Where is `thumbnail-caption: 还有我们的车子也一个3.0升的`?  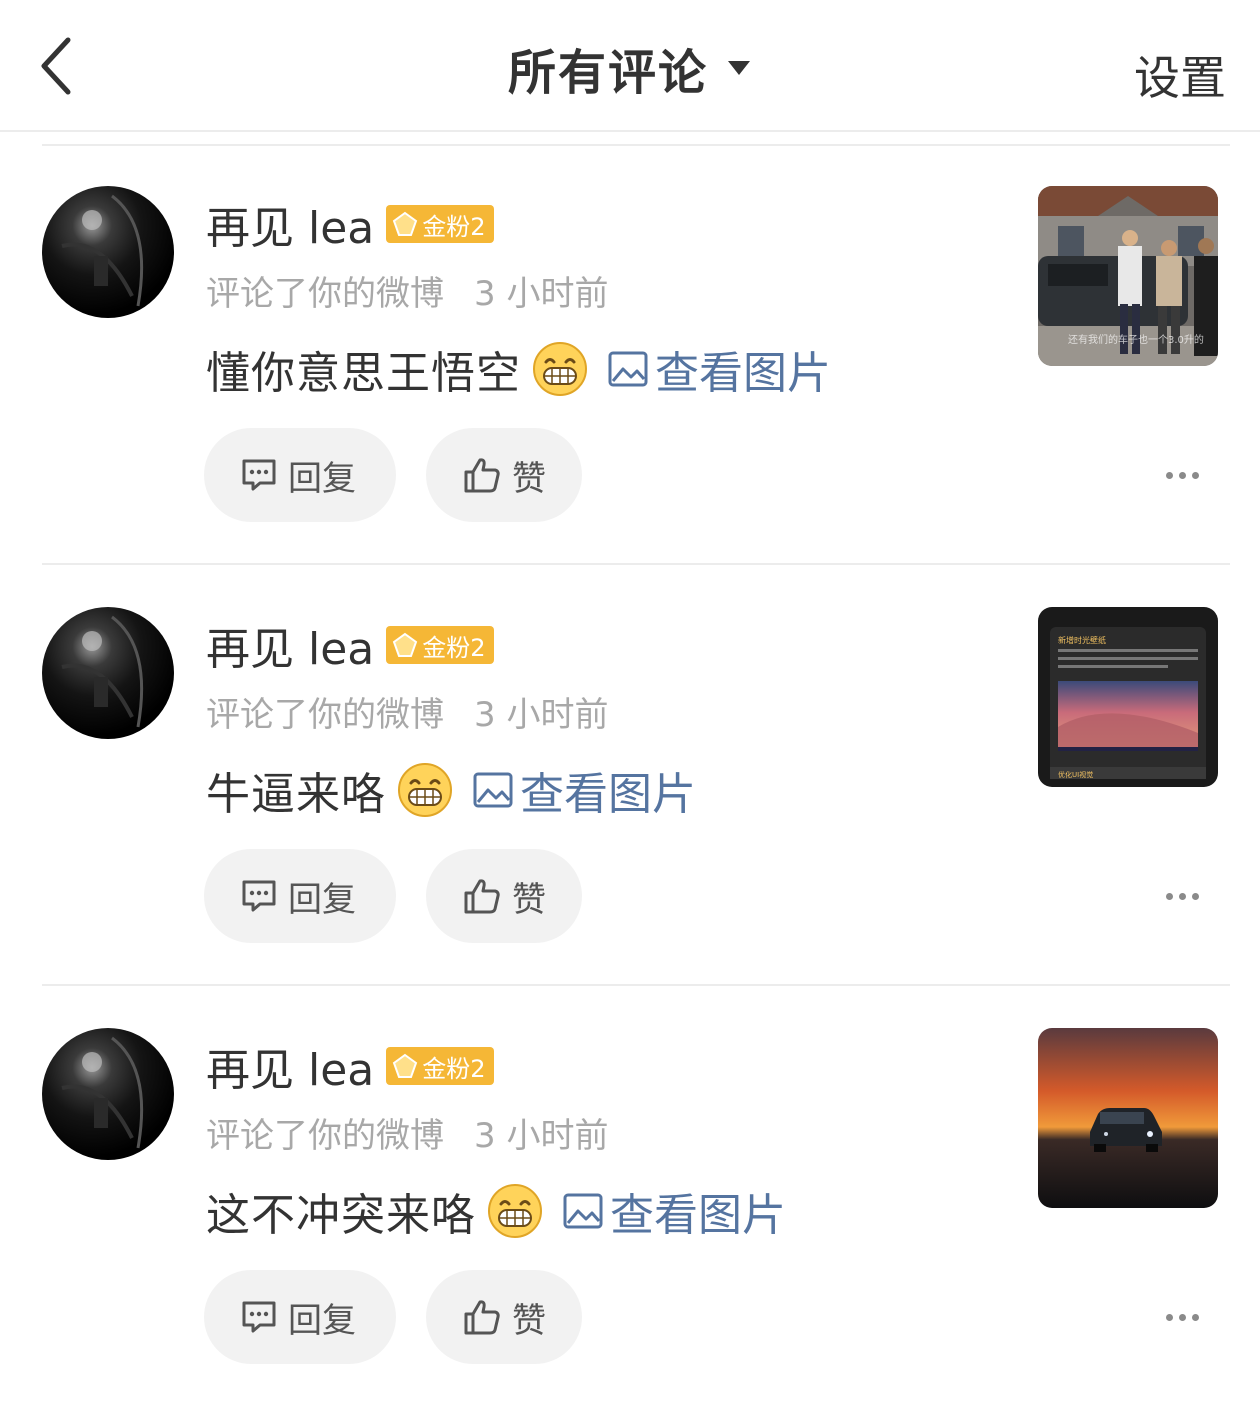
thumbnail-caption: 还有我们的车子也一个3.0升的 is located at coordinates (1136, 340).